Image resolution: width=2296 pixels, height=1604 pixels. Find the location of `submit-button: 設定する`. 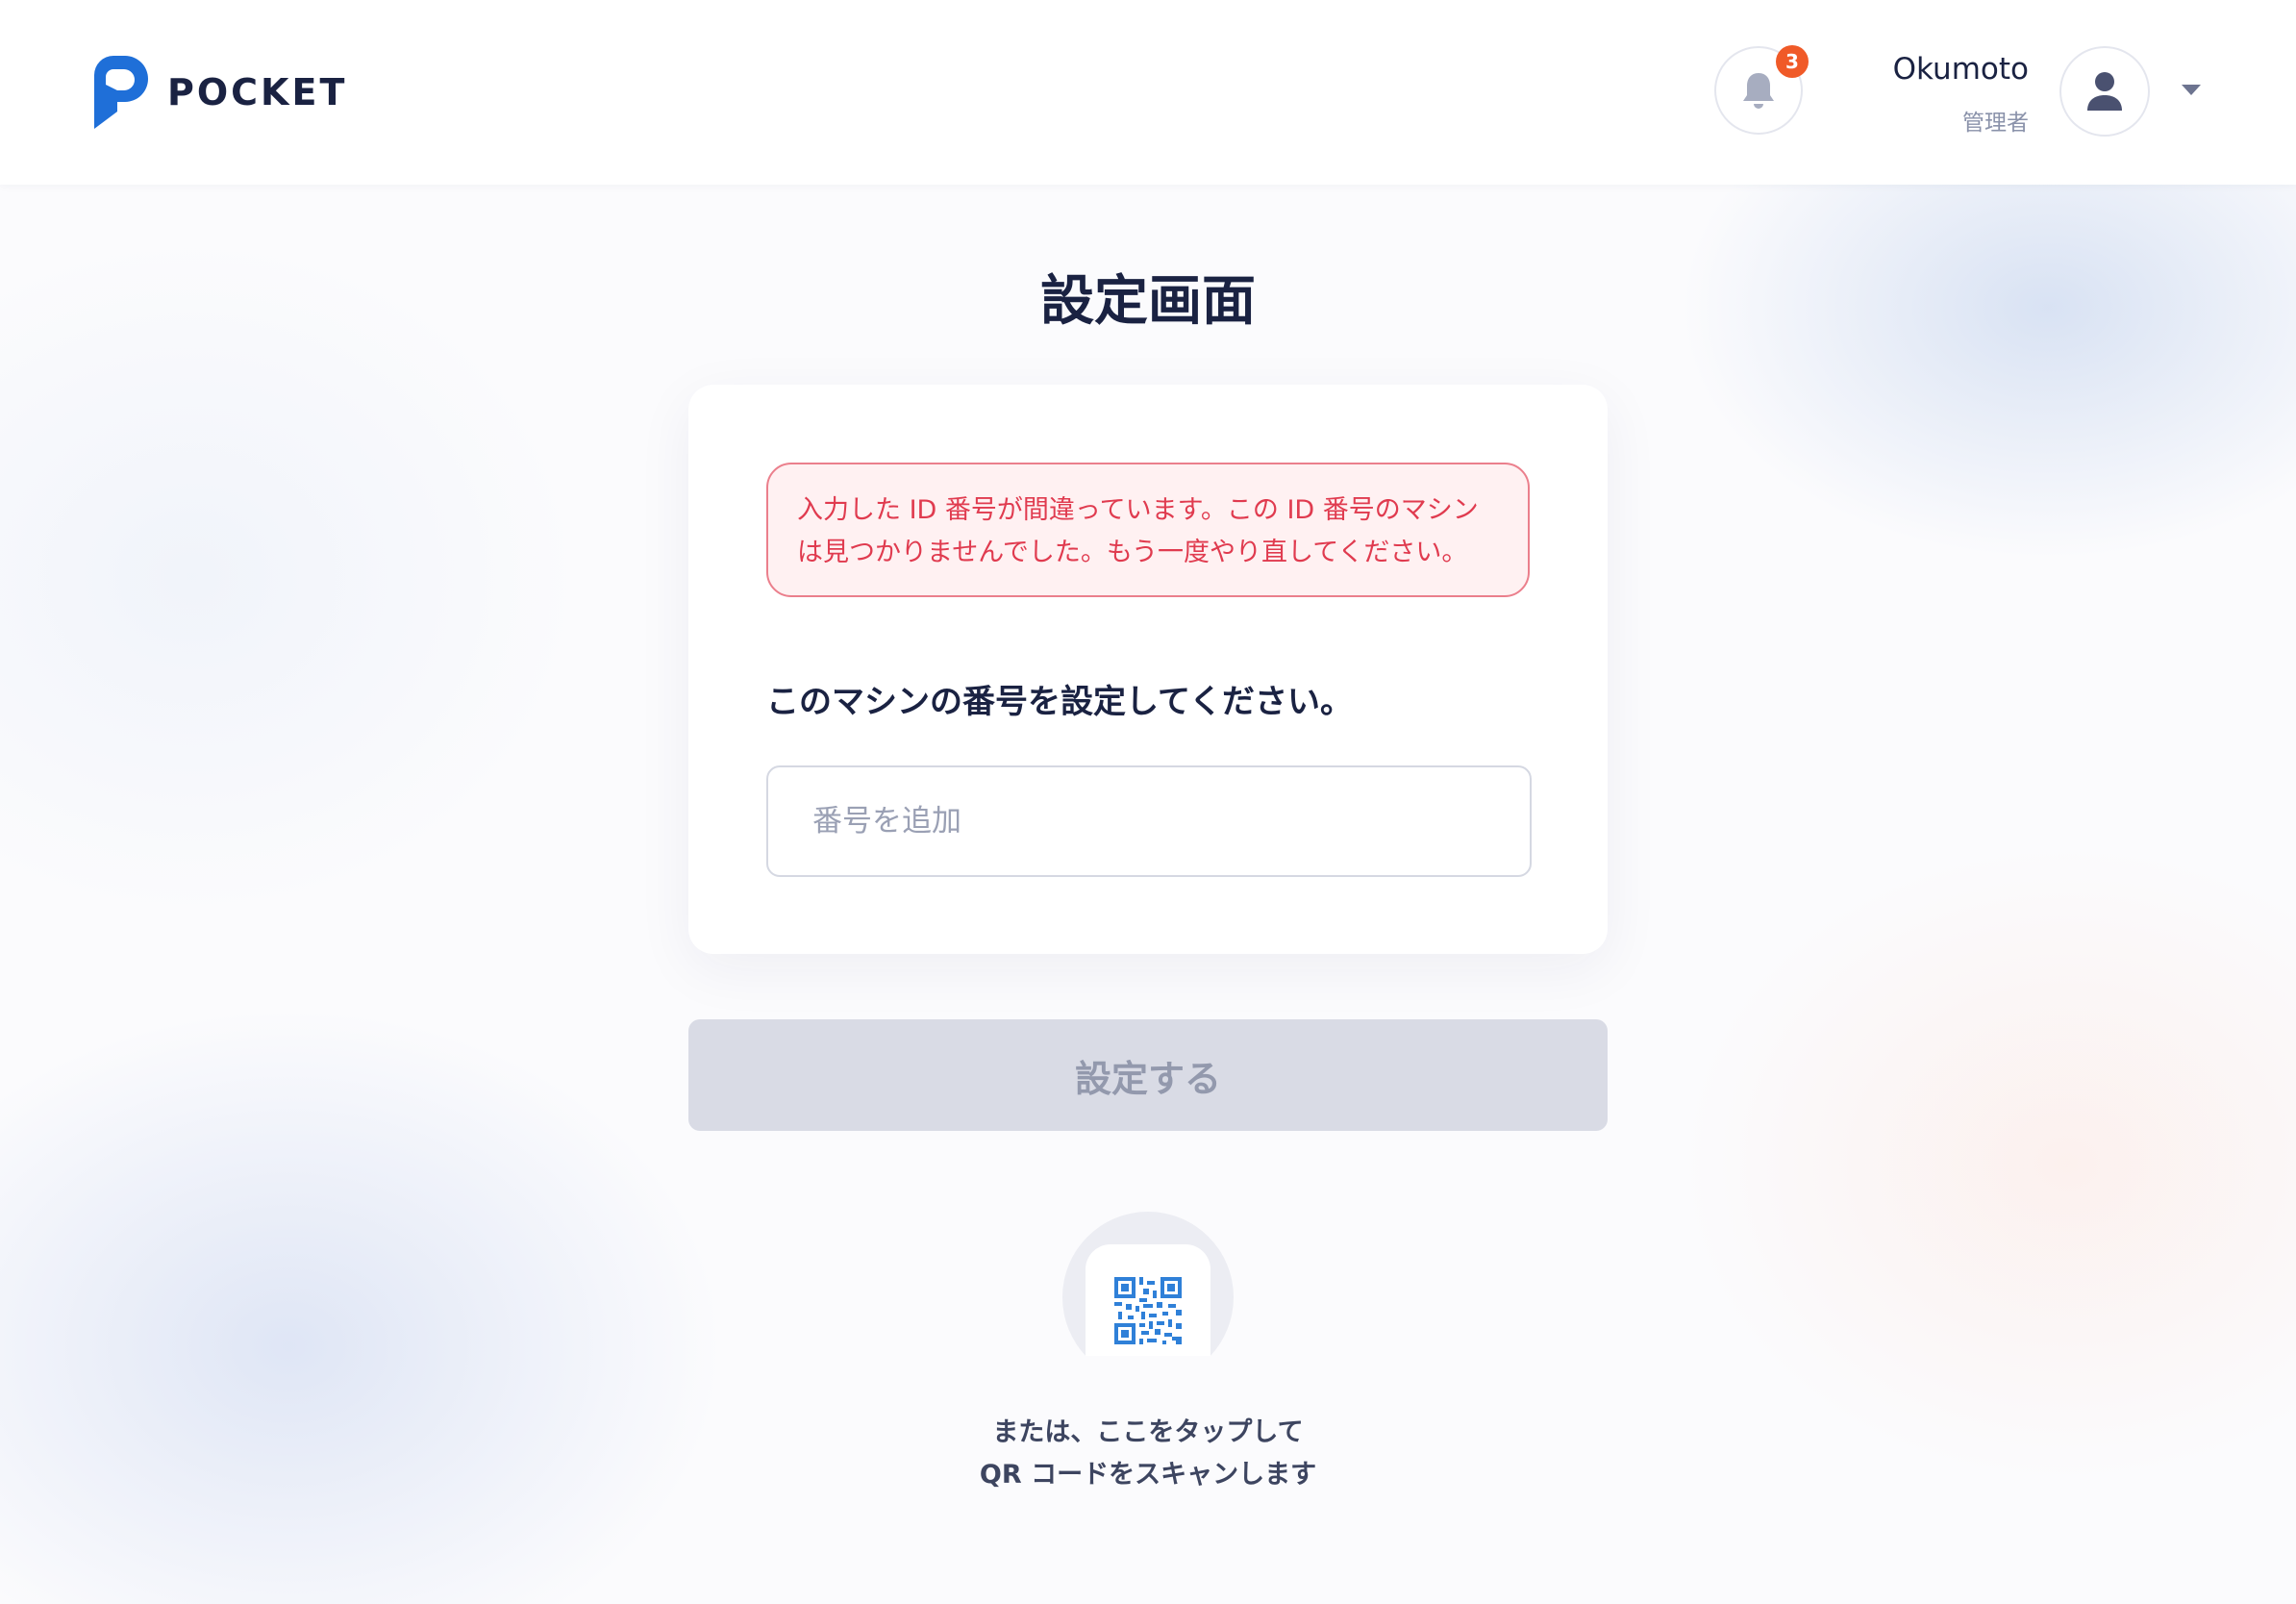

submit-button: 設定する is located at coordinates (1148, 1075).